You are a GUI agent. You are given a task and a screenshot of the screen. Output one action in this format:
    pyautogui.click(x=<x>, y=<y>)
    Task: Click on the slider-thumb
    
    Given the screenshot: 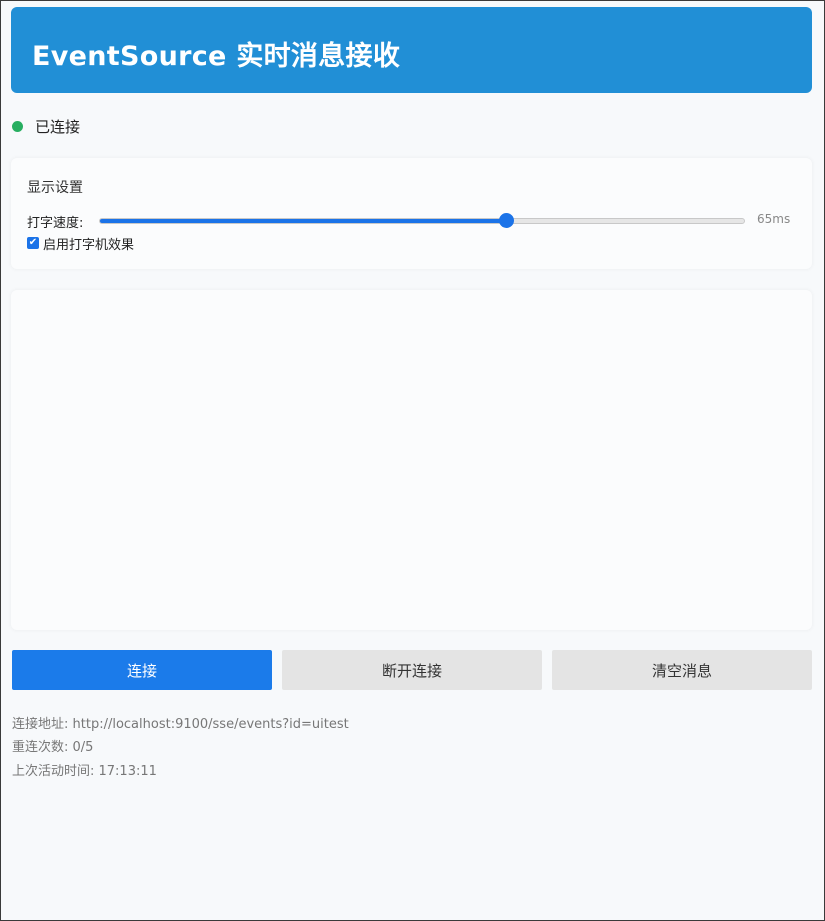 What is the action you would take?
    pyautogui.click(x=506, y=220)
    